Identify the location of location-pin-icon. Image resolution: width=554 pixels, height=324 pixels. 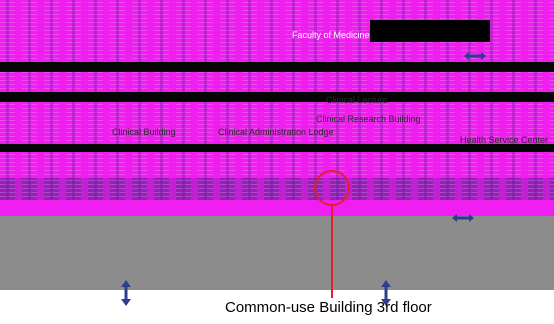
(332, 188).